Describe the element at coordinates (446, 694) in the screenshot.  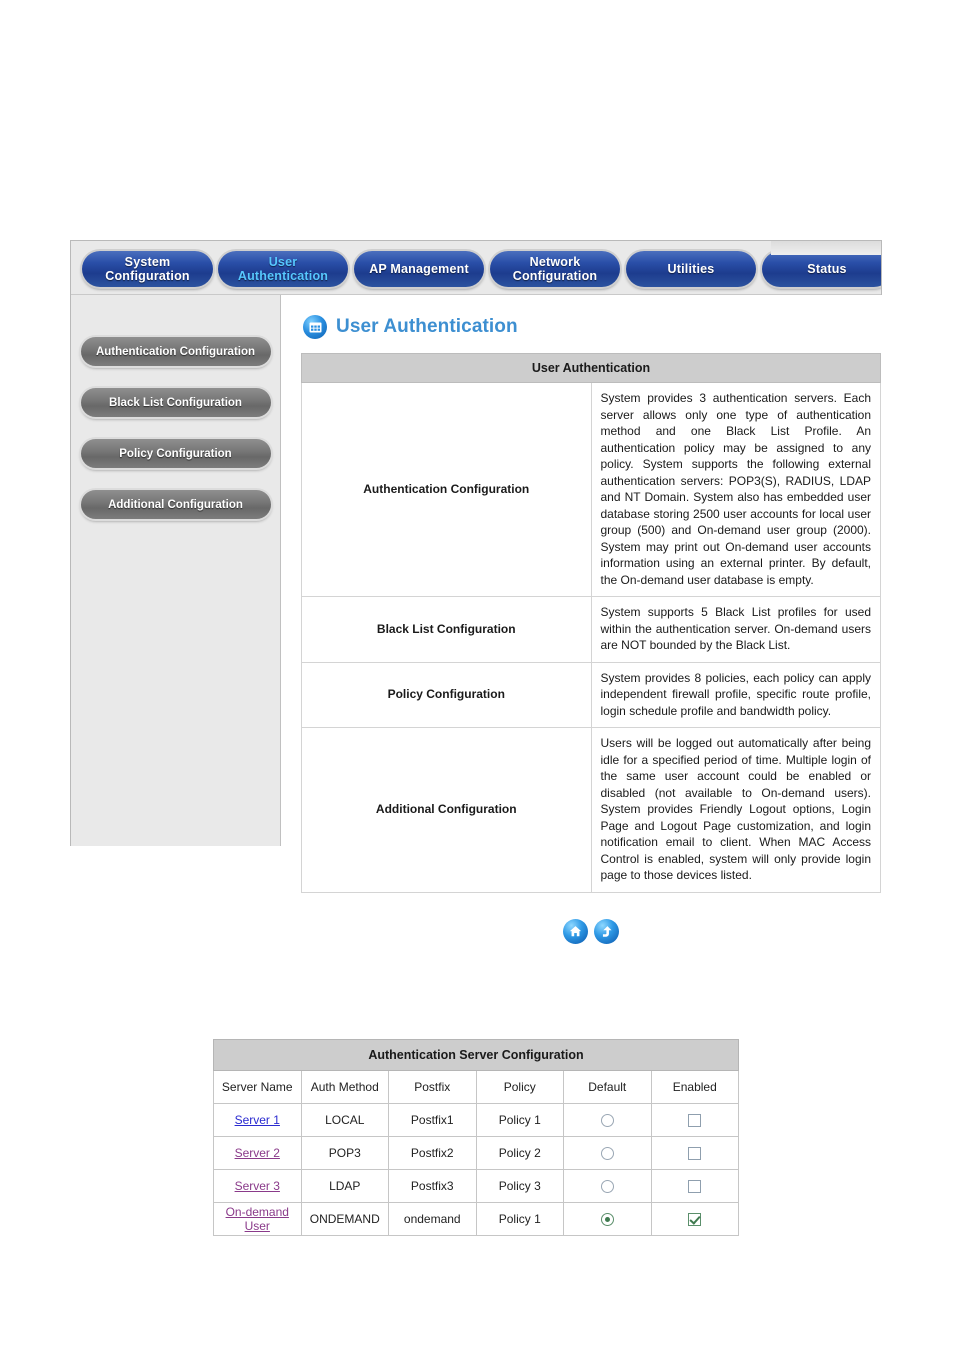
I see `info-row-label-policy-configuration: Policy Configuration` at that location.